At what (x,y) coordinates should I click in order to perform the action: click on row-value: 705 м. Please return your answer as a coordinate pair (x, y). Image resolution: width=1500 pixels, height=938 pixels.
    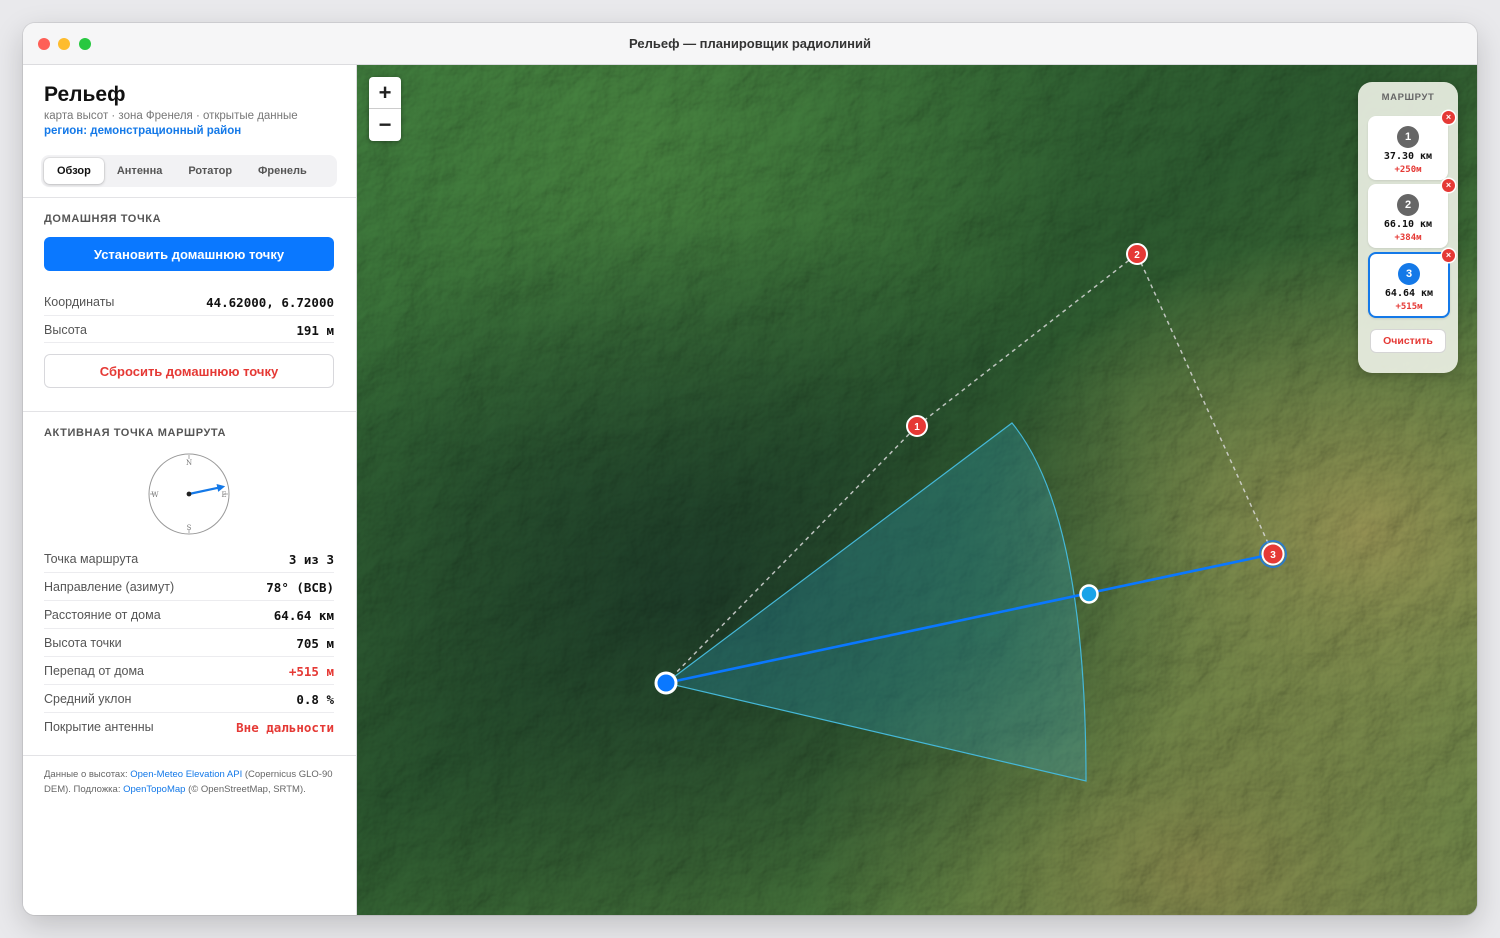
    Looking at the image, I should click on (315, 643).